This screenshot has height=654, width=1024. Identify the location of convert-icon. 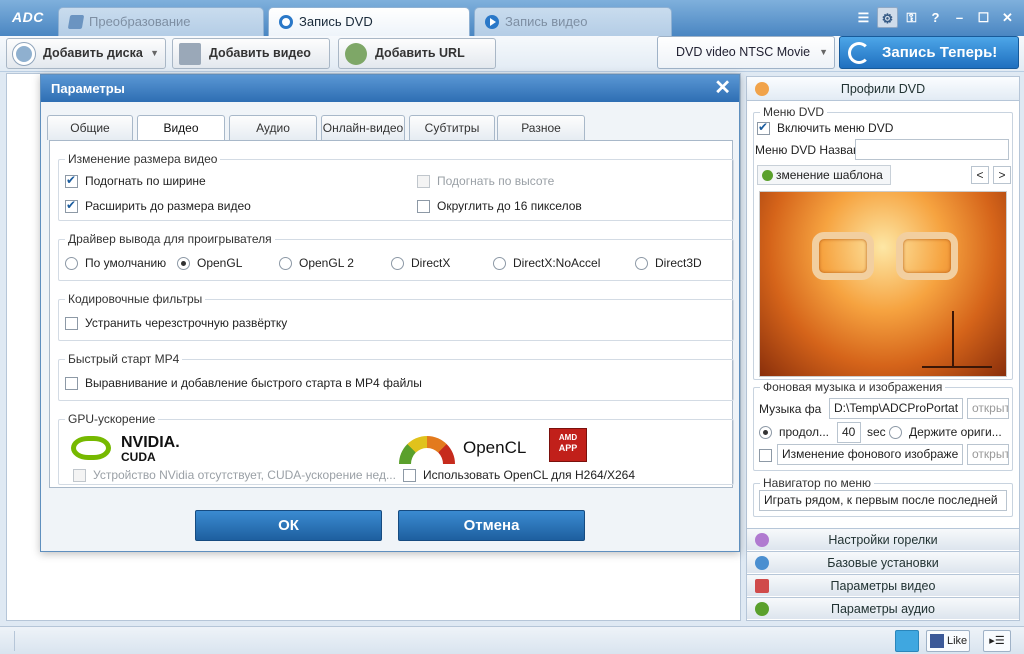
(76, 22).